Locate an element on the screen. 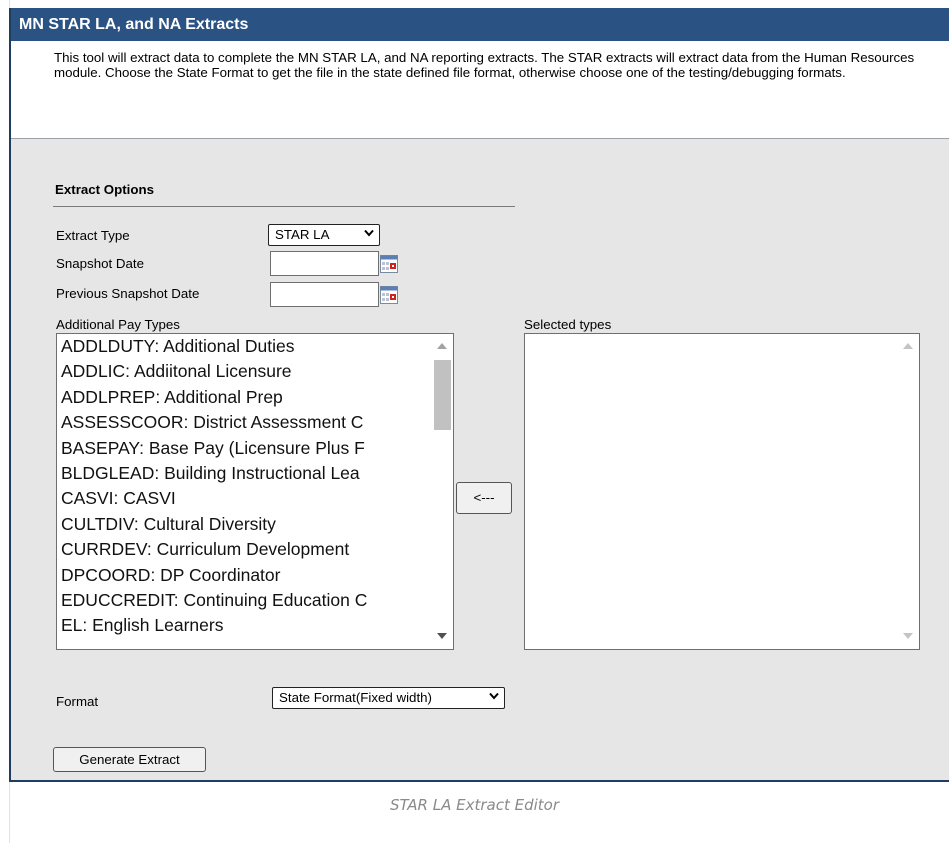  figure-caption: STAR LA Extract Editor is located at coordinates (474, 805).